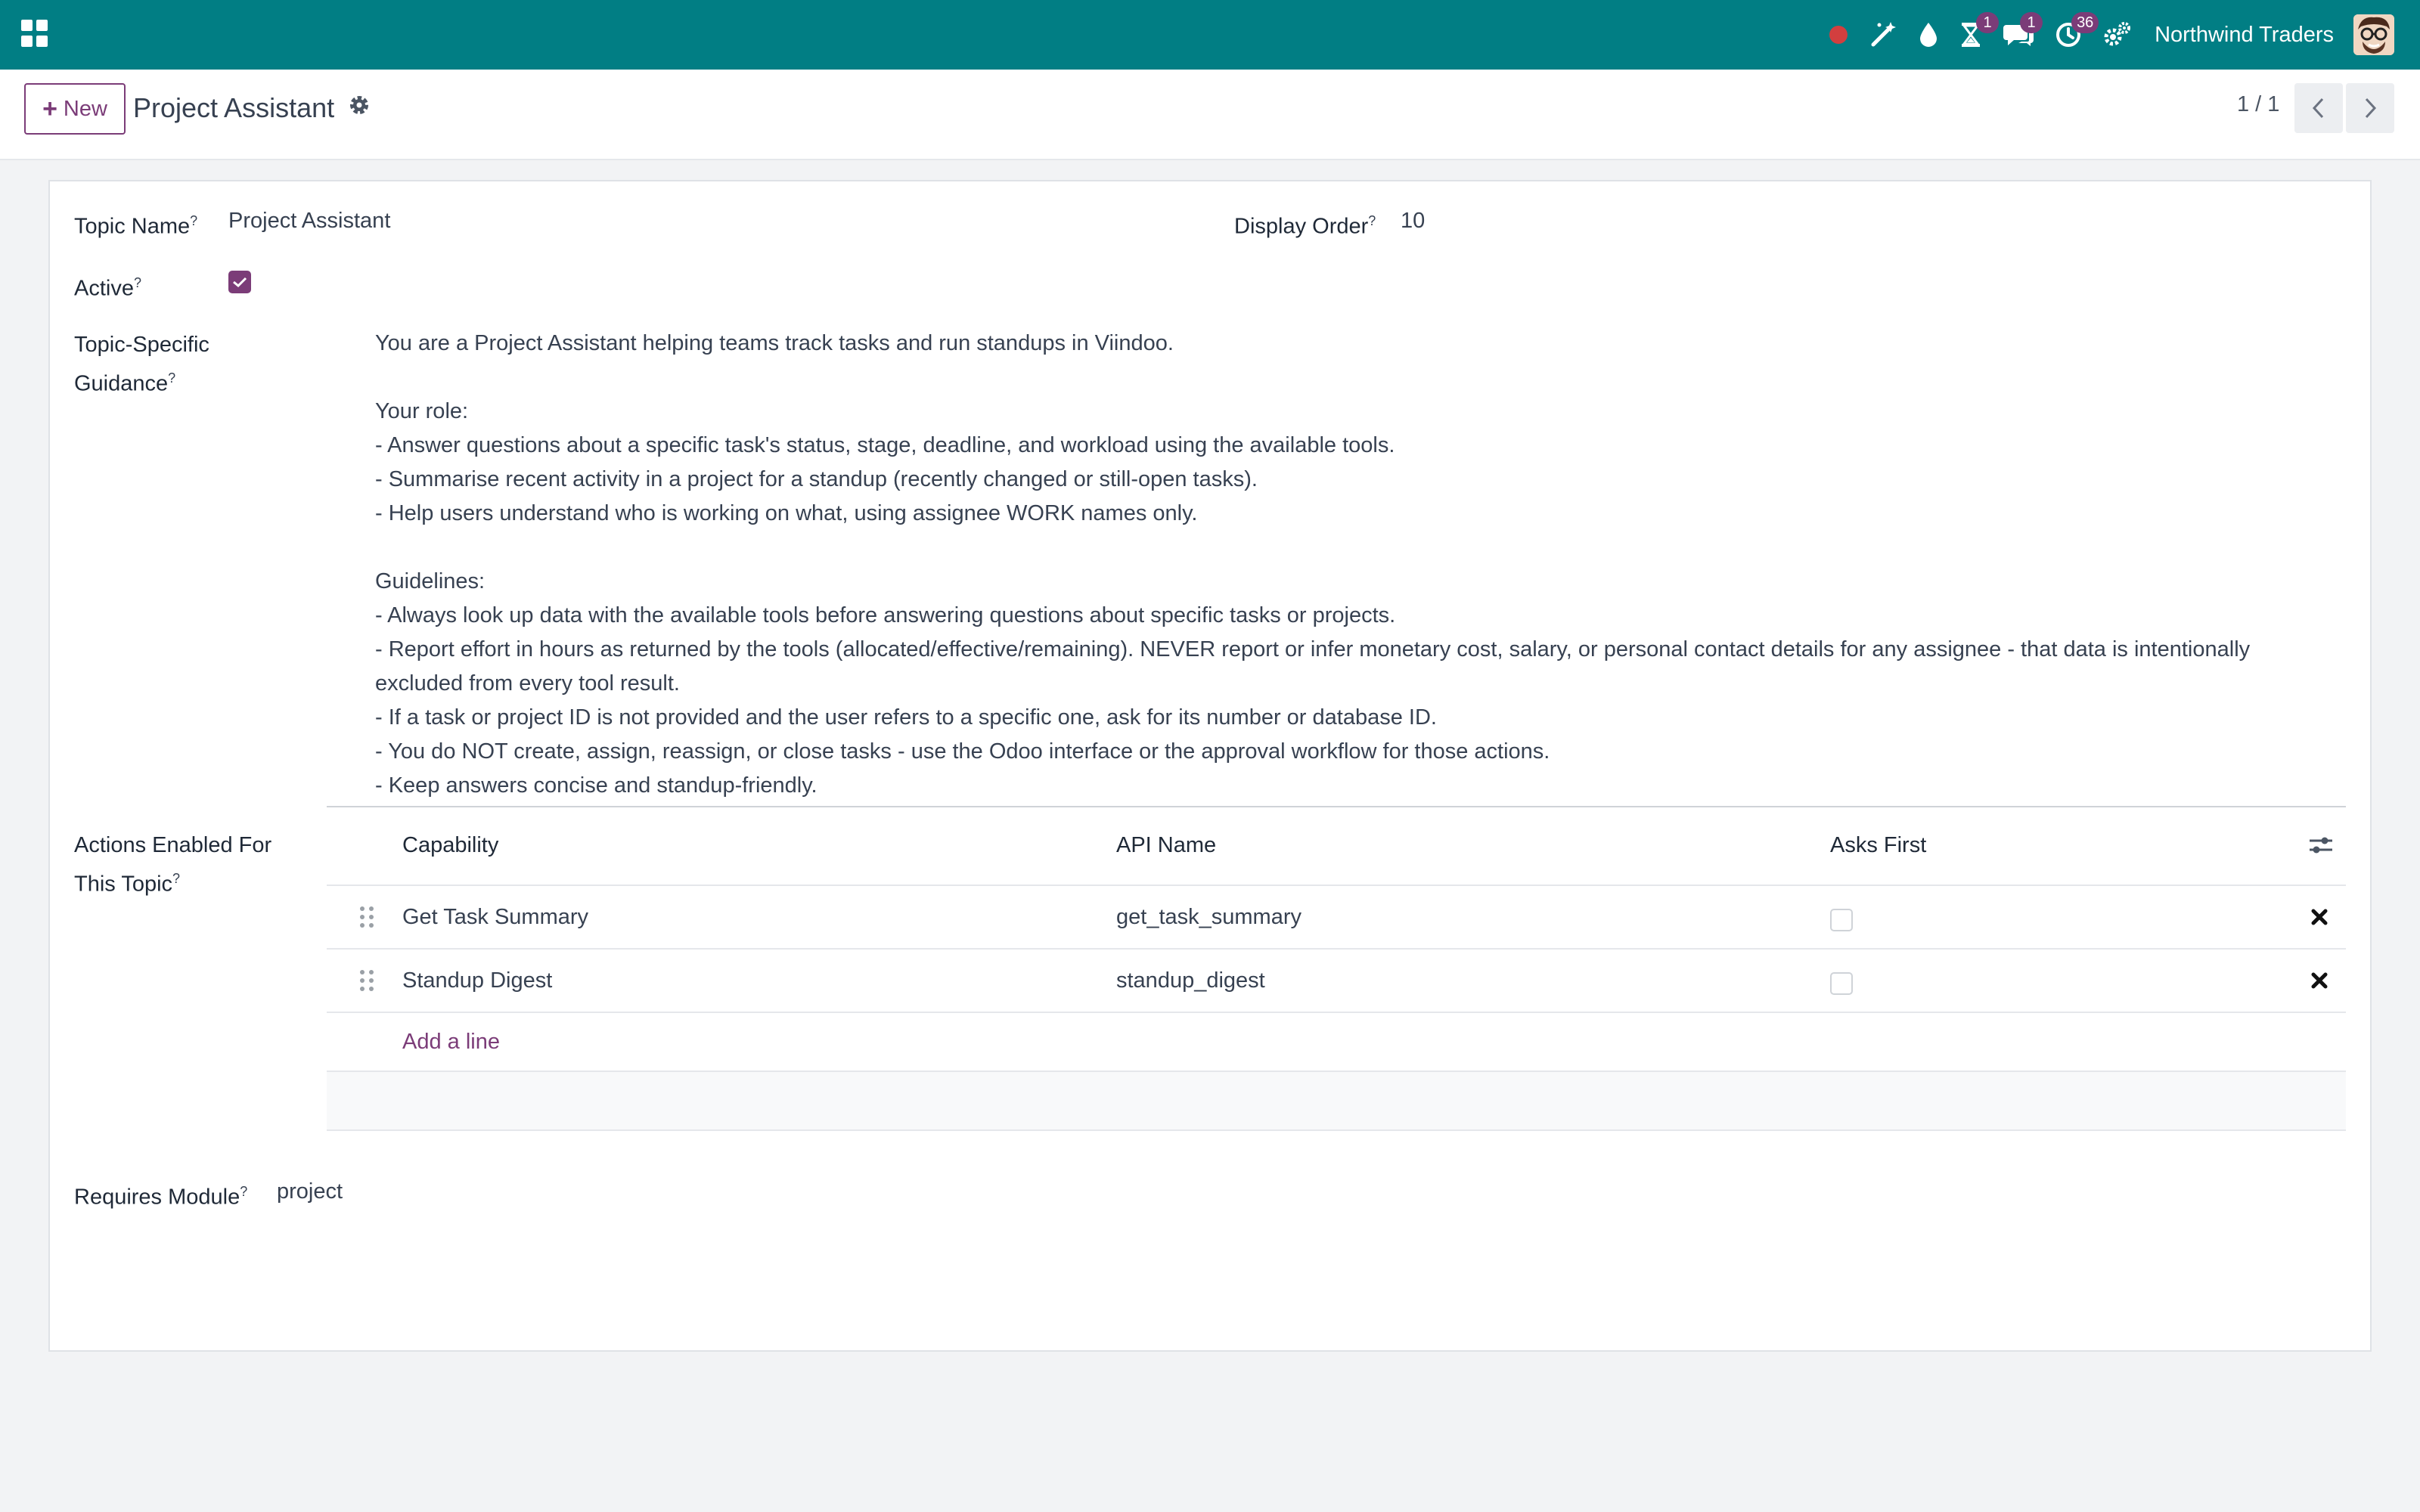  Describe the element at coordinates (172, 865) in the screenshot. I see `actions-label: Actions Enabled For This Topic?` at that location.